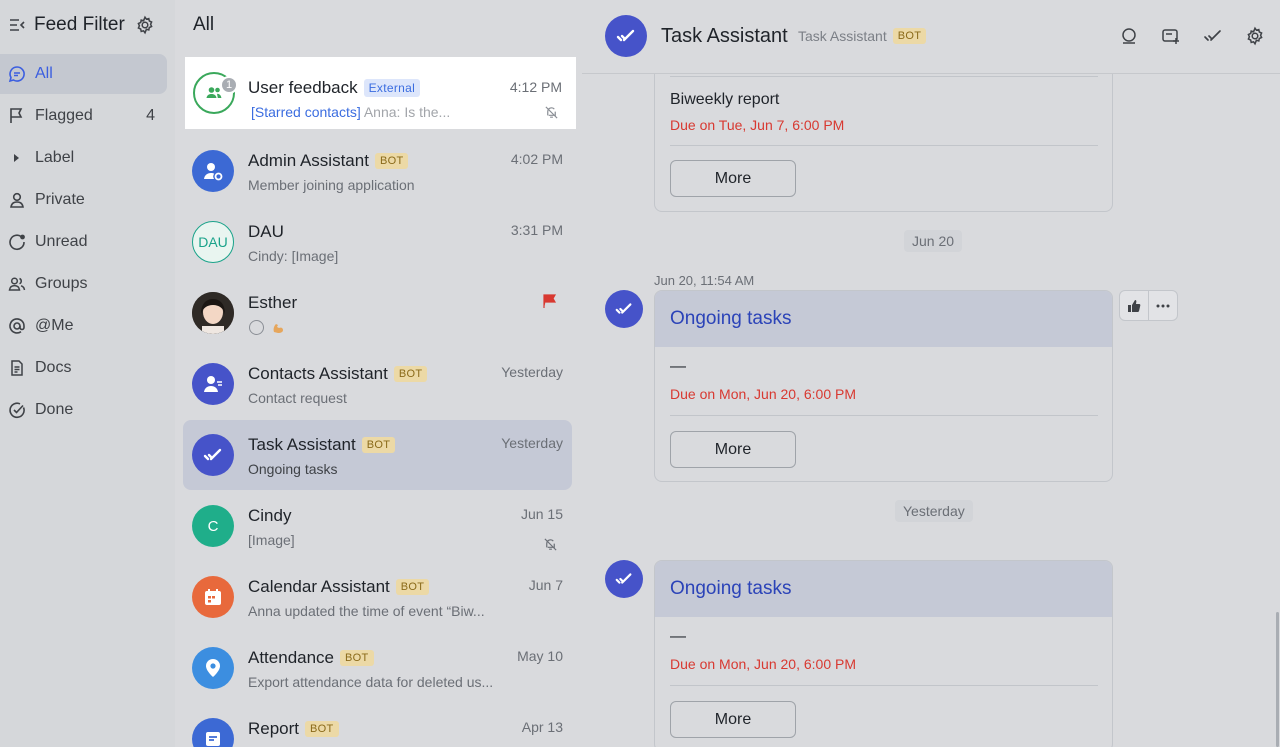  Describe the element at coordinates (17, 200) in the screenshot. I see `person-icon` at that location.